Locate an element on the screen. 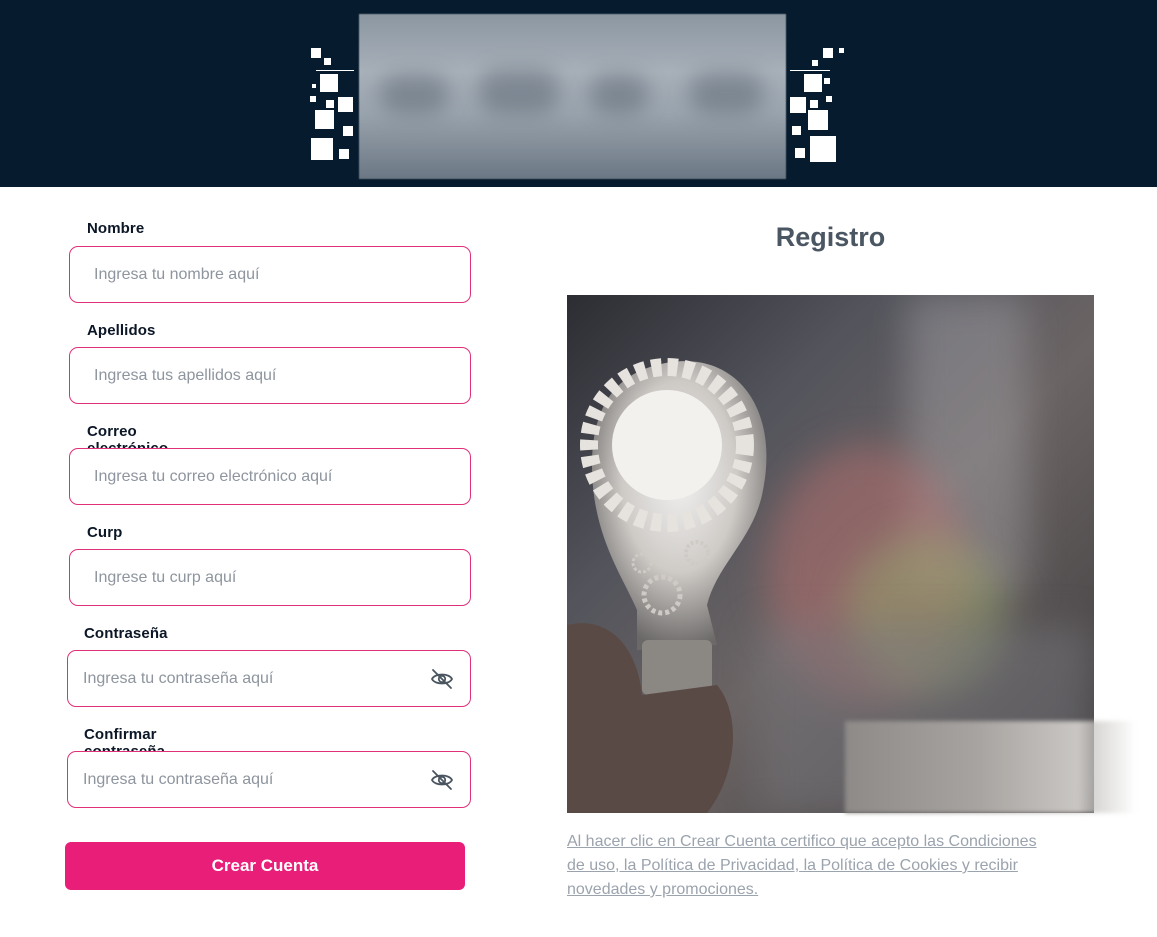 The width and height of the screenshot is (1157, 937). blurred-watermark is located at coordinates (990, 767).